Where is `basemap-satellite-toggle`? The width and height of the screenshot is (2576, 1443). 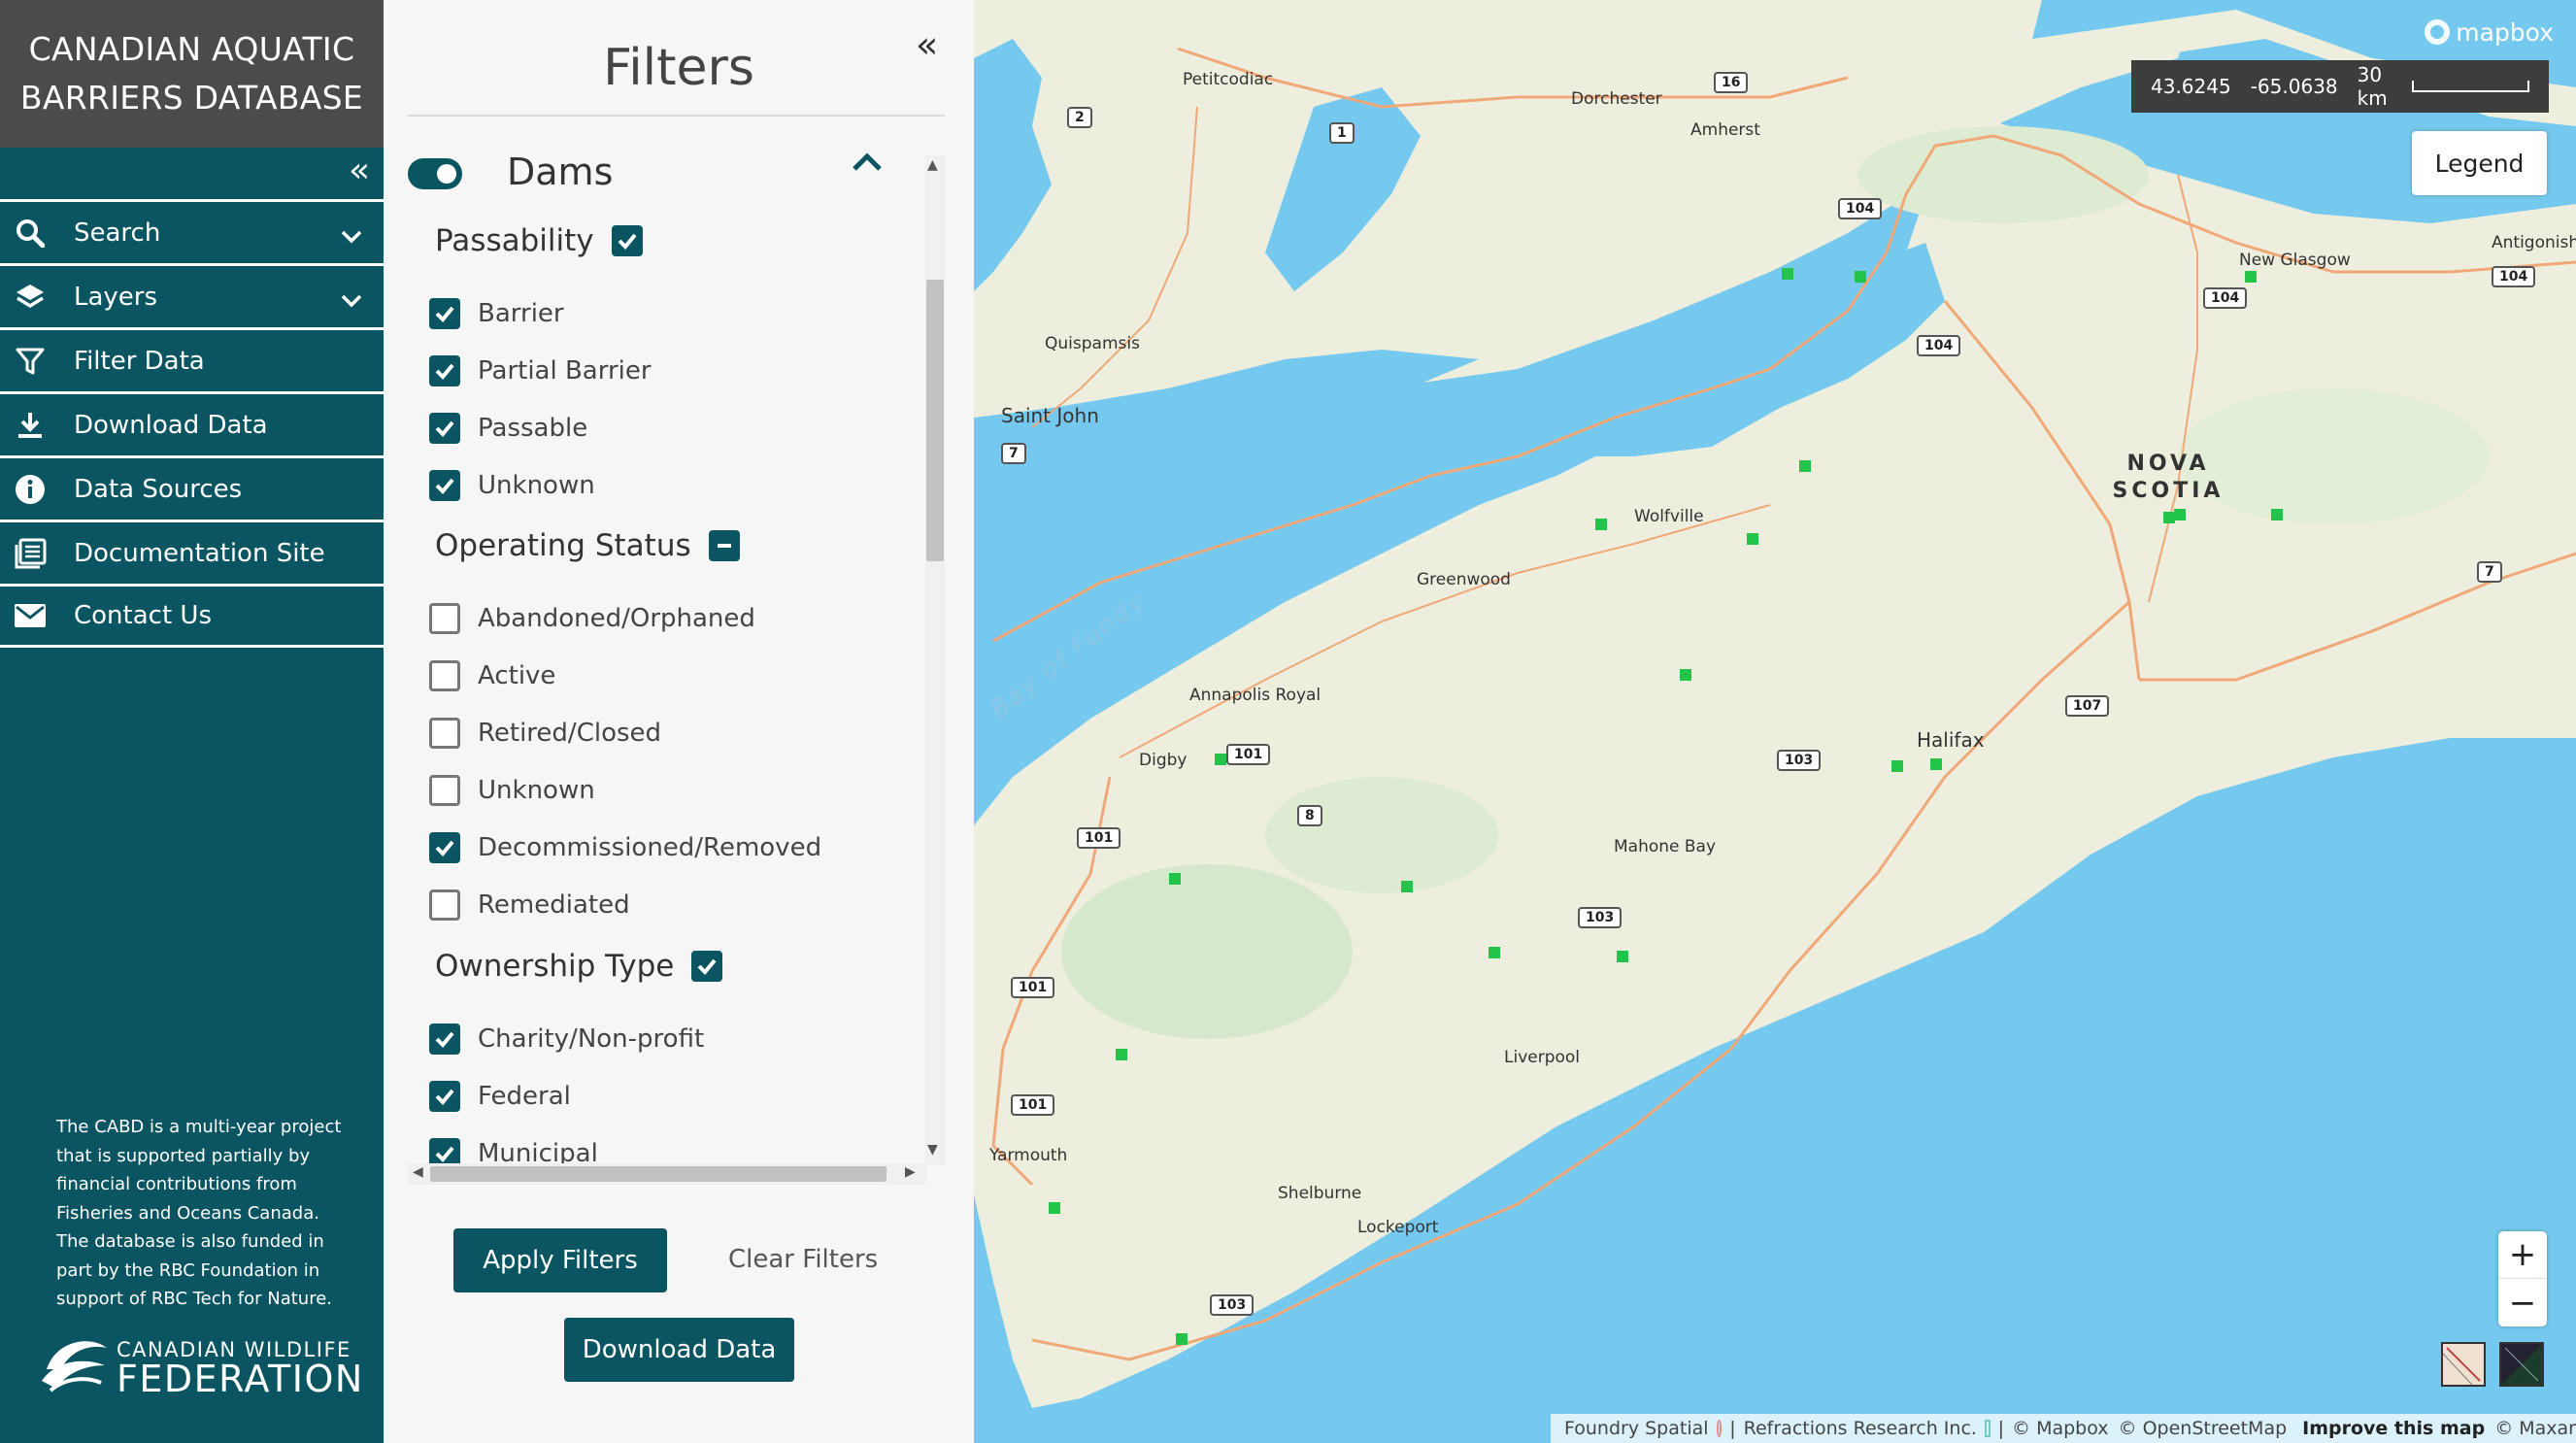 basemap-satellite-toggle is located at coordinates (2521, 1364).